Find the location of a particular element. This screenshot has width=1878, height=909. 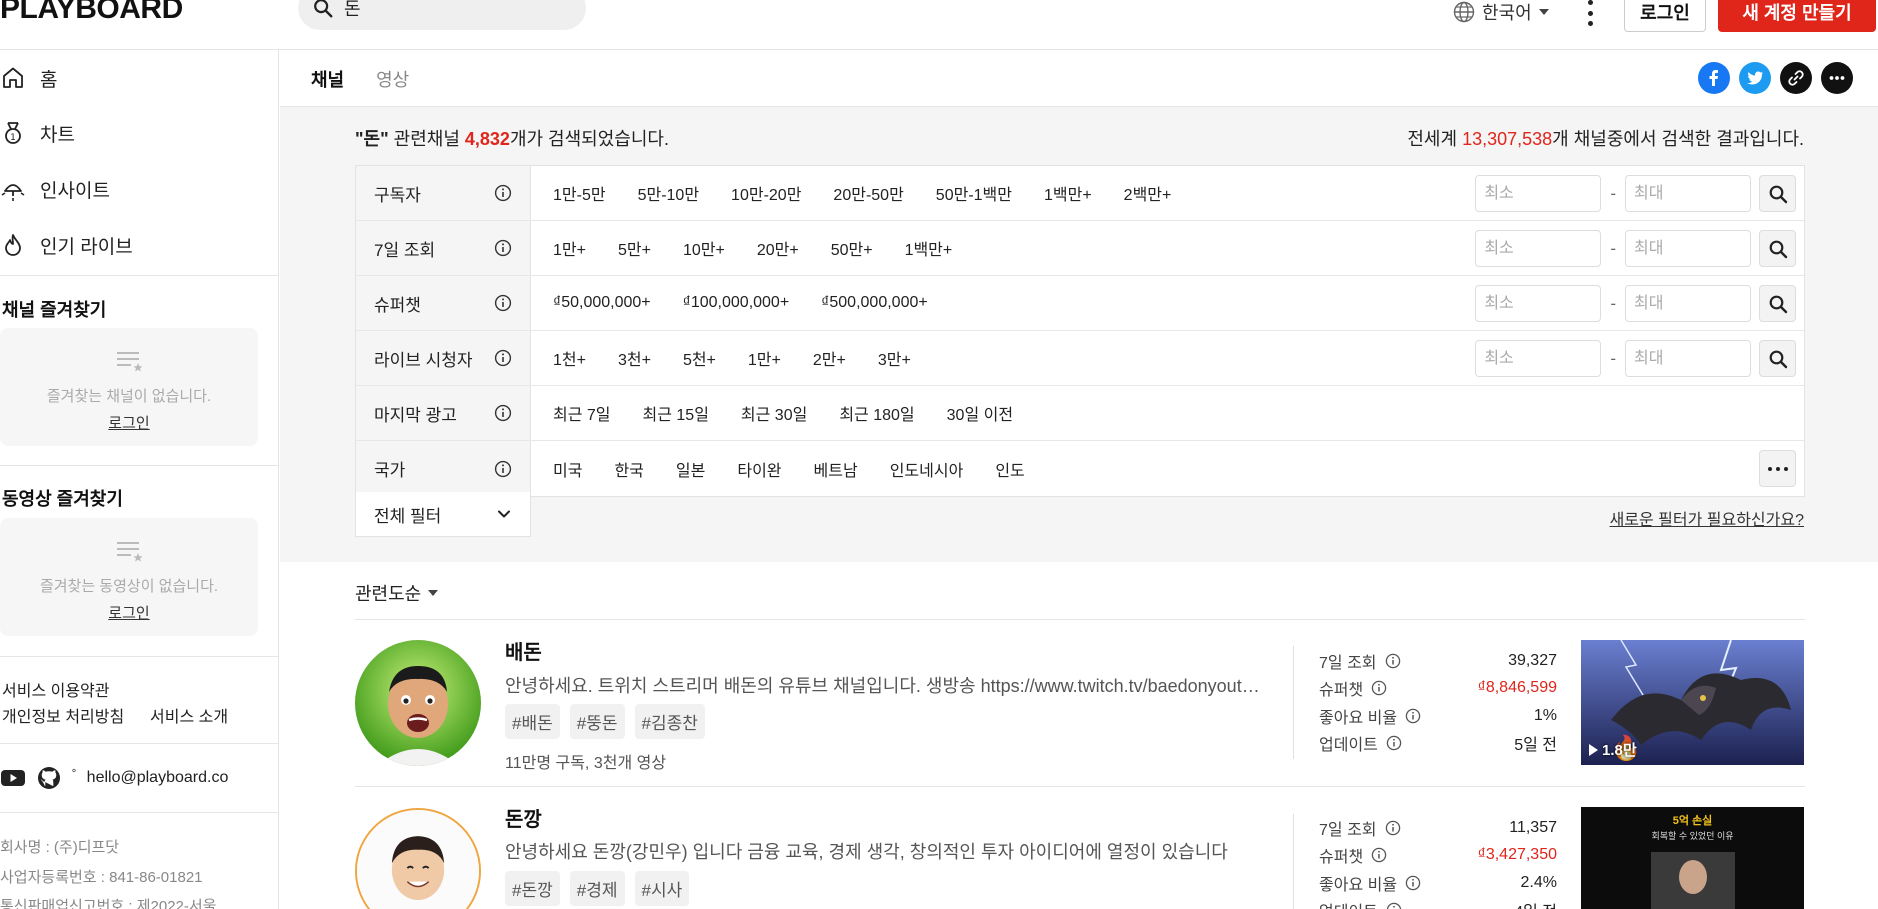

filter-option: ₫100,000,000+ is located at coordinates (736, 303).